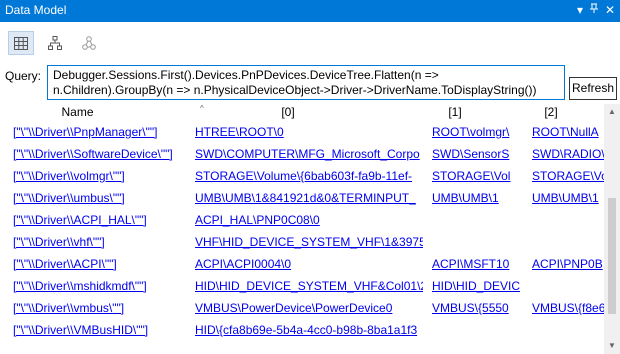 Image resolution: width=620 pixels, height=354 pixels. I want to click on row-cell-1: ROOT\volmgr\, so click(478, 132).